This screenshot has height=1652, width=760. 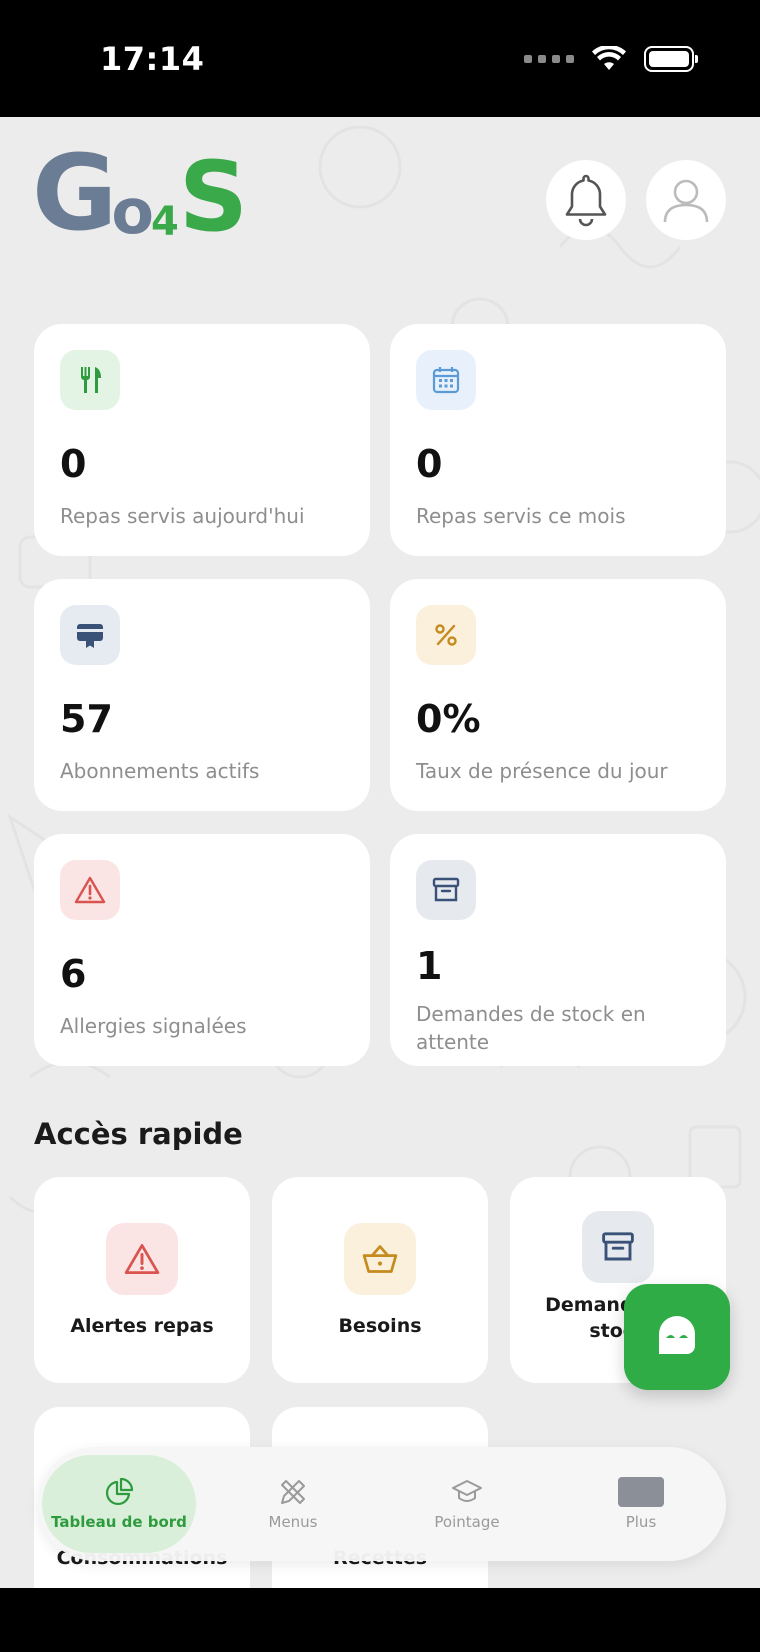 I want to click on nav-label: Tableau de bord, so click(x=119, y=1522).